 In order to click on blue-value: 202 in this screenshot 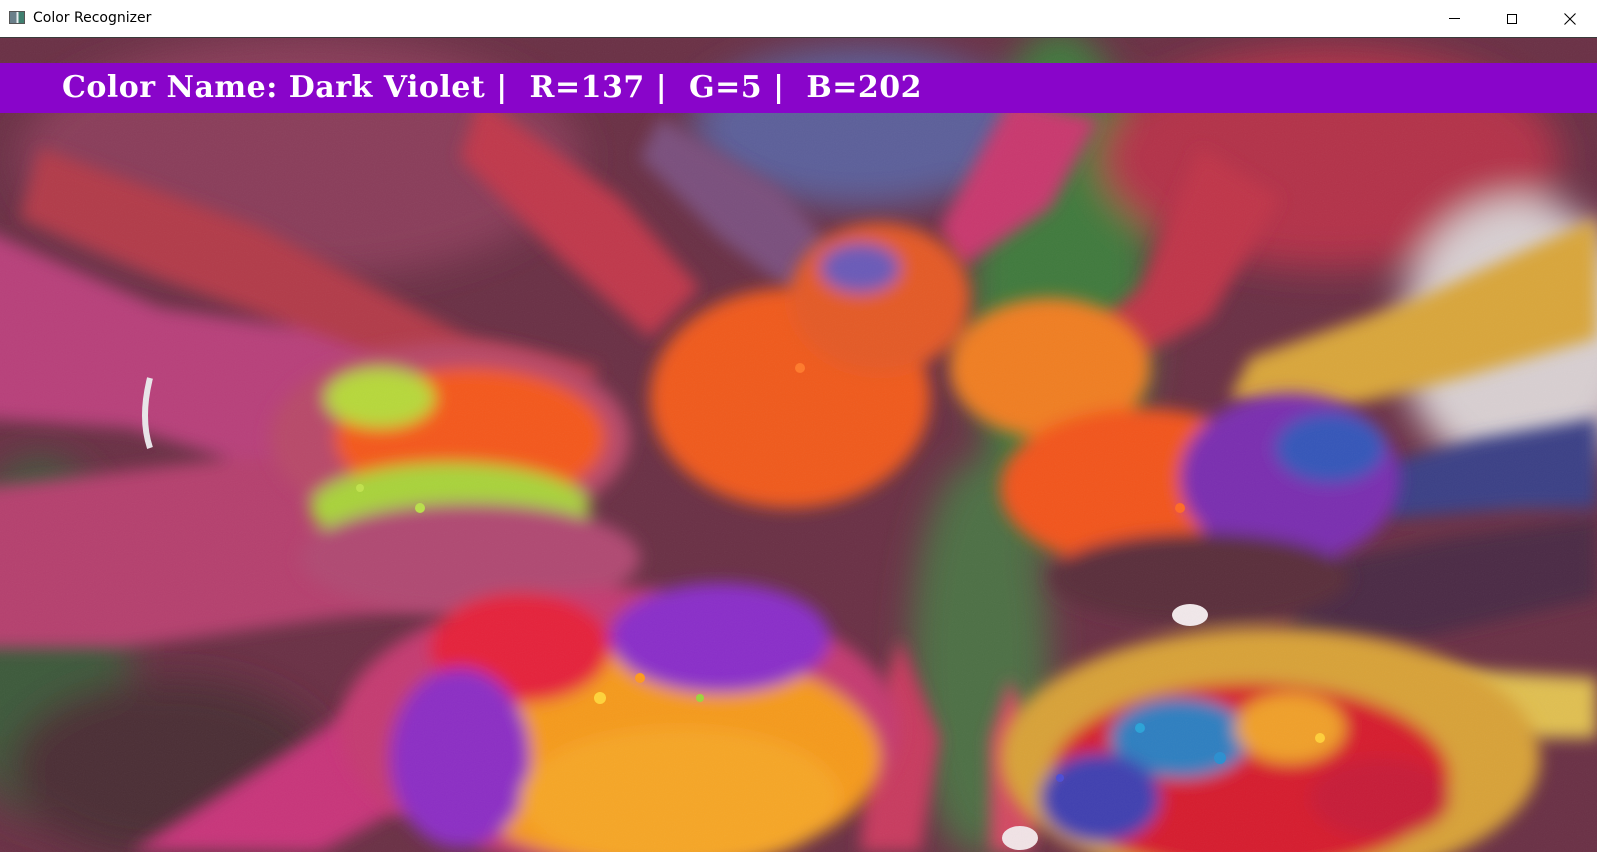, I will do `click(890, 87)`.